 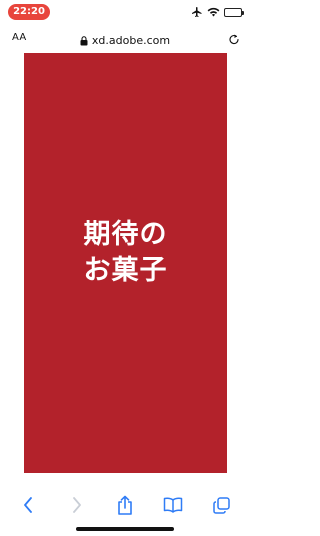 I want to click on tabs-icon, so click(x=222, y=505).